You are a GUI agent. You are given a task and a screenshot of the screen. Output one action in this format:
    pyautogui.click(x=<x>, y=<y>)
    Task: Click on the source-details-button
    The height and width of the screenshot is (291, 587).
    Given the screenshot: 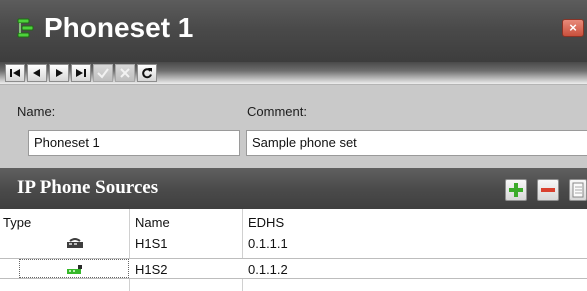 What is the action you would take?
    pyautogui.click(x=578, y=190)
    